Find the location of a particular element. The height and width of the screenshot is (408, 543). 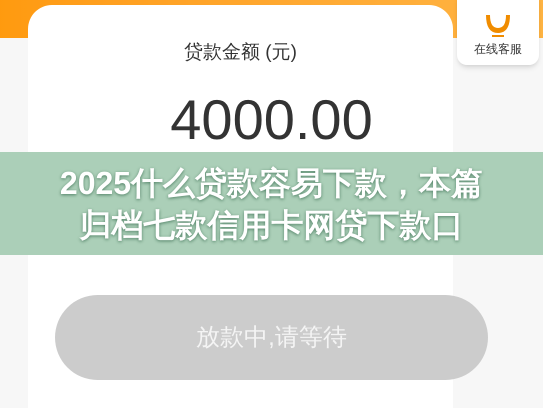

customer-service-label: 在线客服 is located at coordinates (498, 49).